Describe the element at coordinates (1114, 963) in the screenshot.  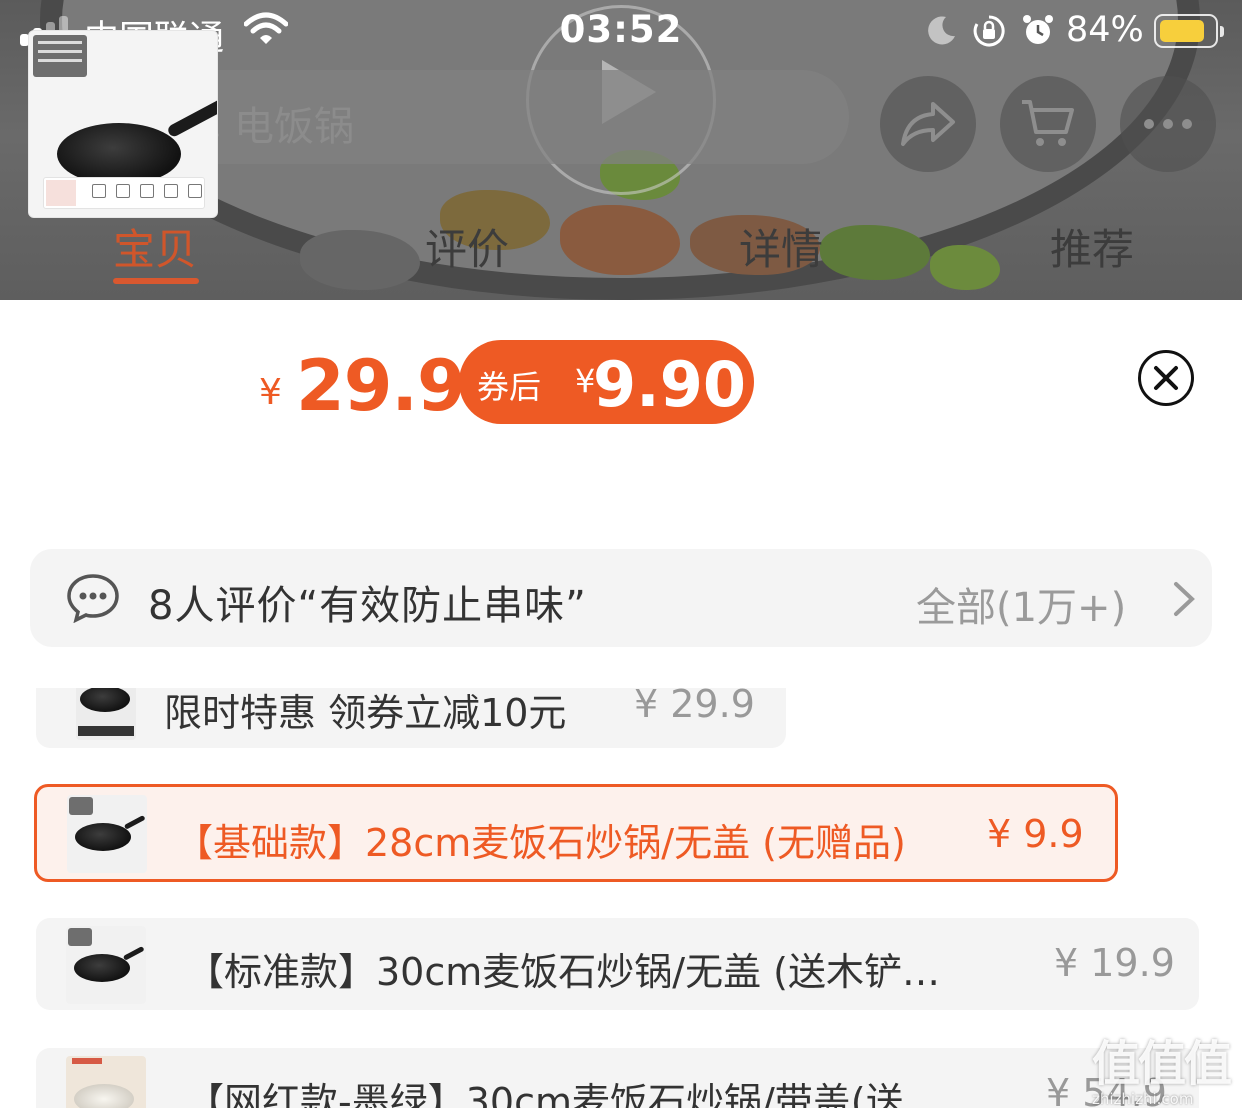
I see `sku-price: ¥ 19.9` at that location.